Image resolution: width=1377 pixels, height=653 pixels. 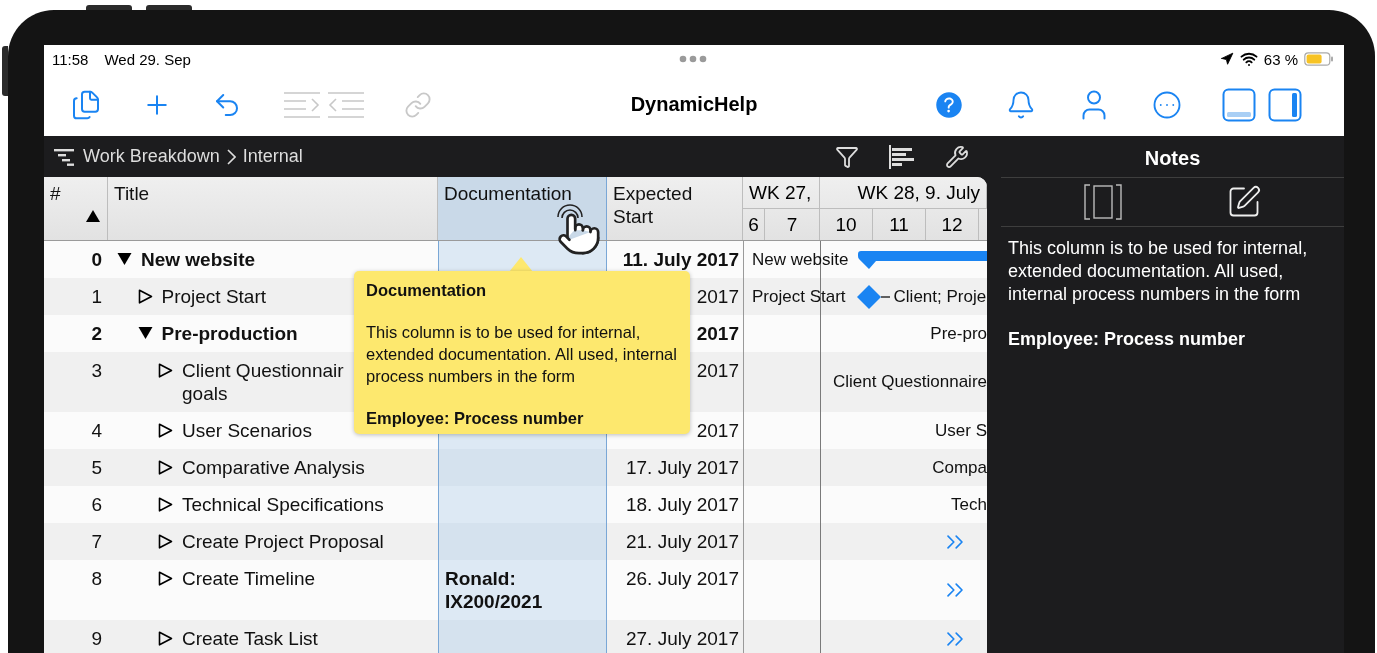 I want to click on battery-icon, so click(x=1319, y=59).